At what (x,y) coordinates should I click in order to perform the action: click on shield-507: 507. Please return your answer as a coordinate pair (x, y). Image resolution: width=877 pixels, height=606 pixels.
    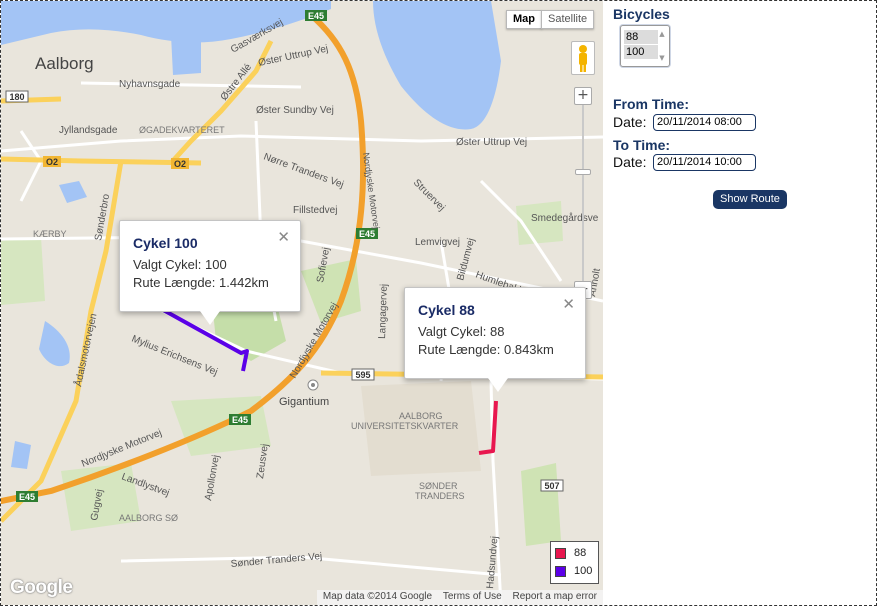
    Looking at the image, I should click on (551, 486).